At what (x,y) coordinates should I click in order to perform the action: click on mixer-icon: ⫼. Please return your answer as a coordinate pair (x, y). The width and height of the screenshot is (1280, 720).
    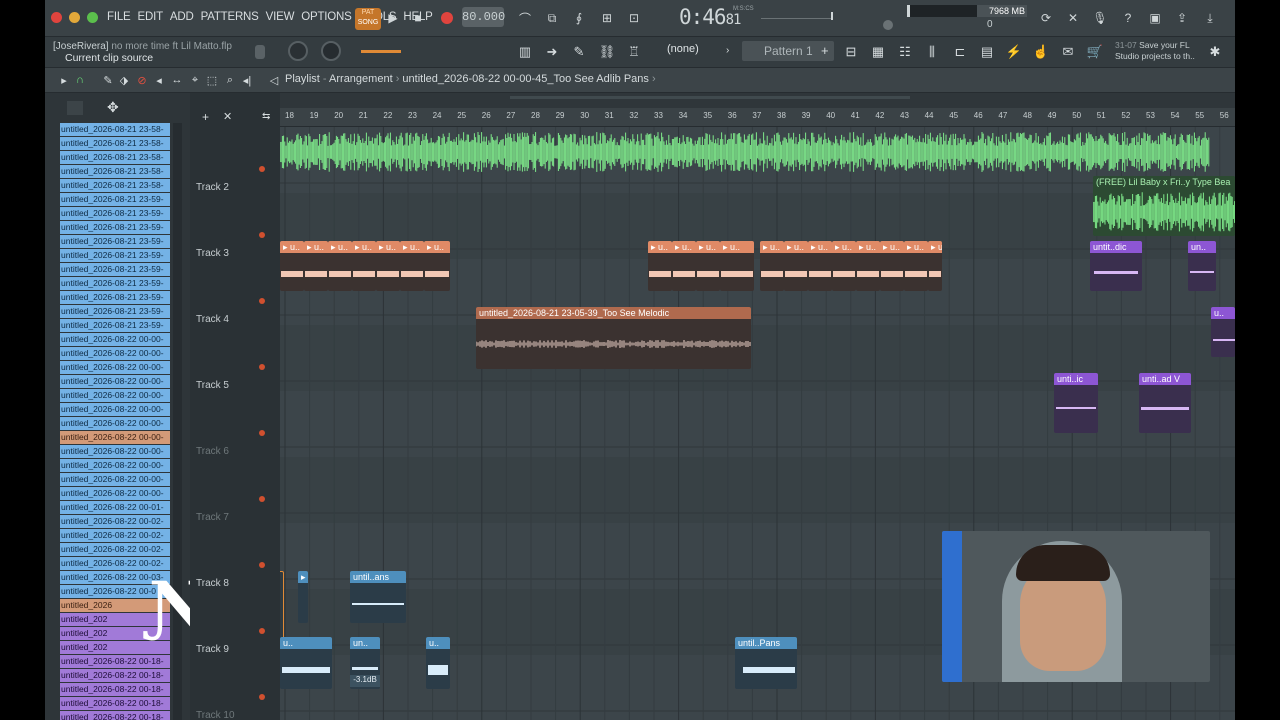
    Looking at the image, I should click on (932, 52).